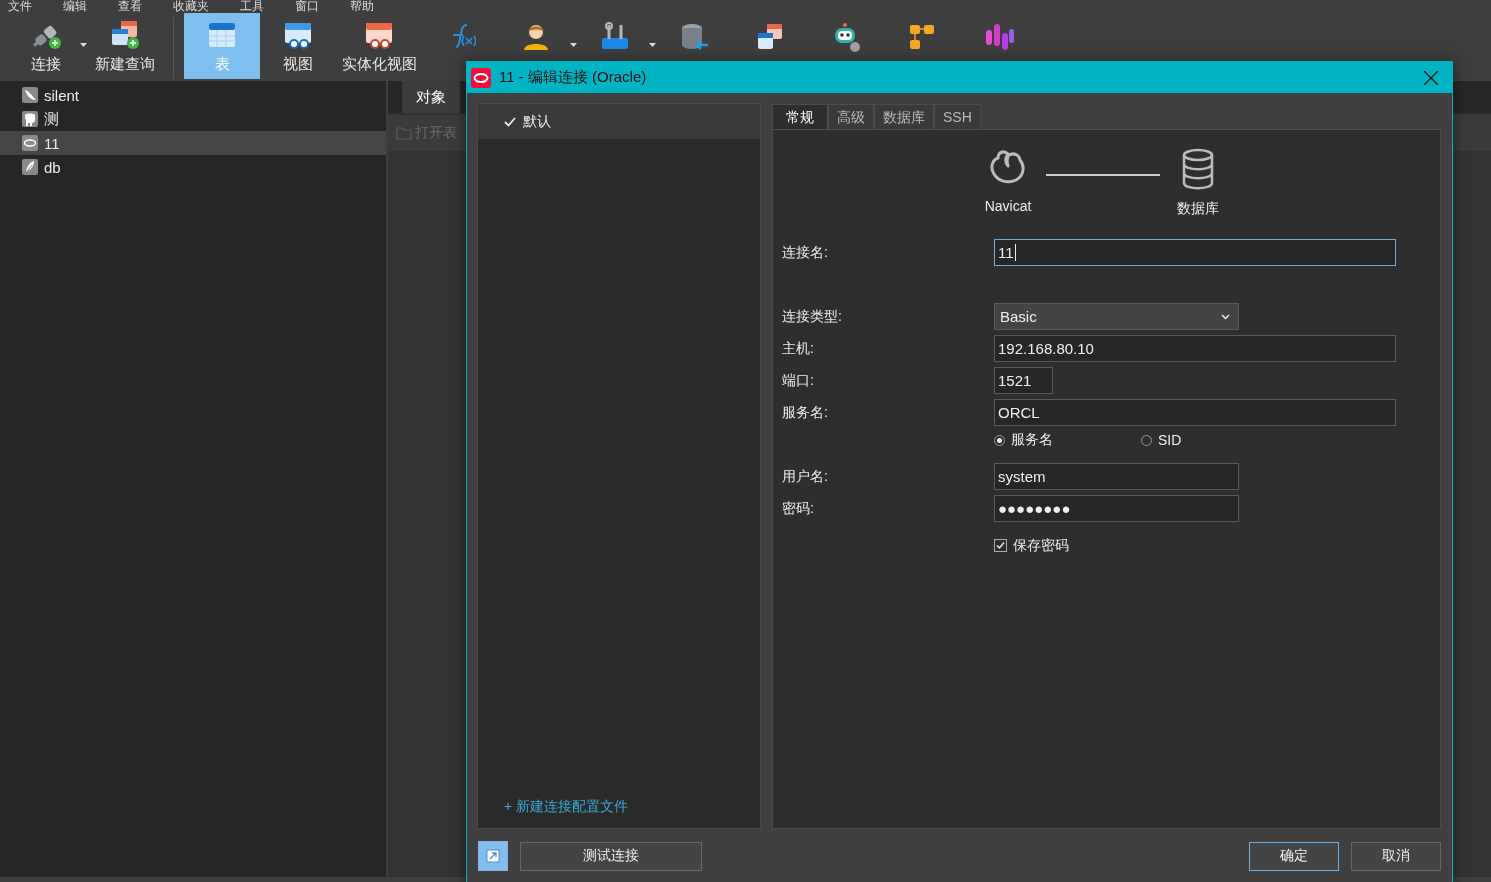 The image size is (1491, 882). Describe the element at coordinates (805, 412) in the screenshot. I see `field-label: 服务名:` at that location.